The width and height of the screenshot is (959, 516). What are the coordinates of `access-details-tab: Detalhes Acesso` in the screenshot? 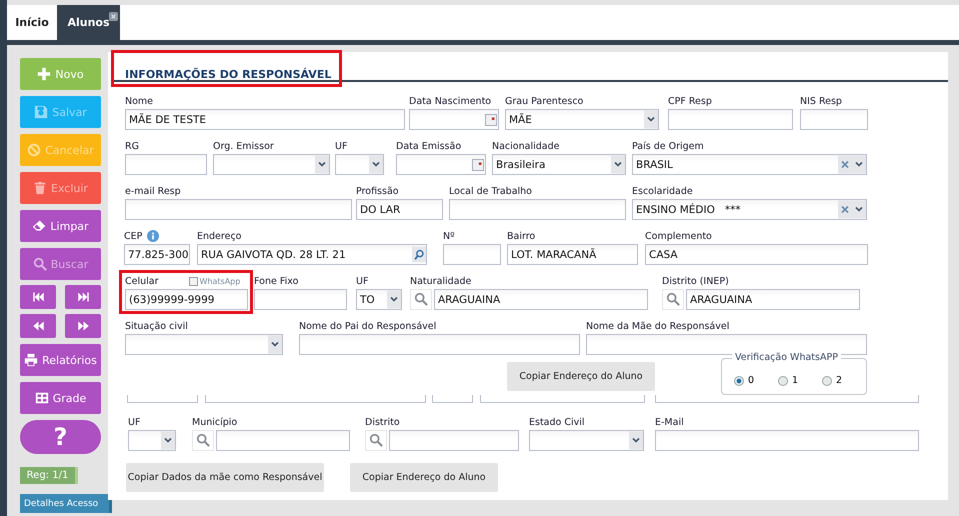 It's located at (66, 503).